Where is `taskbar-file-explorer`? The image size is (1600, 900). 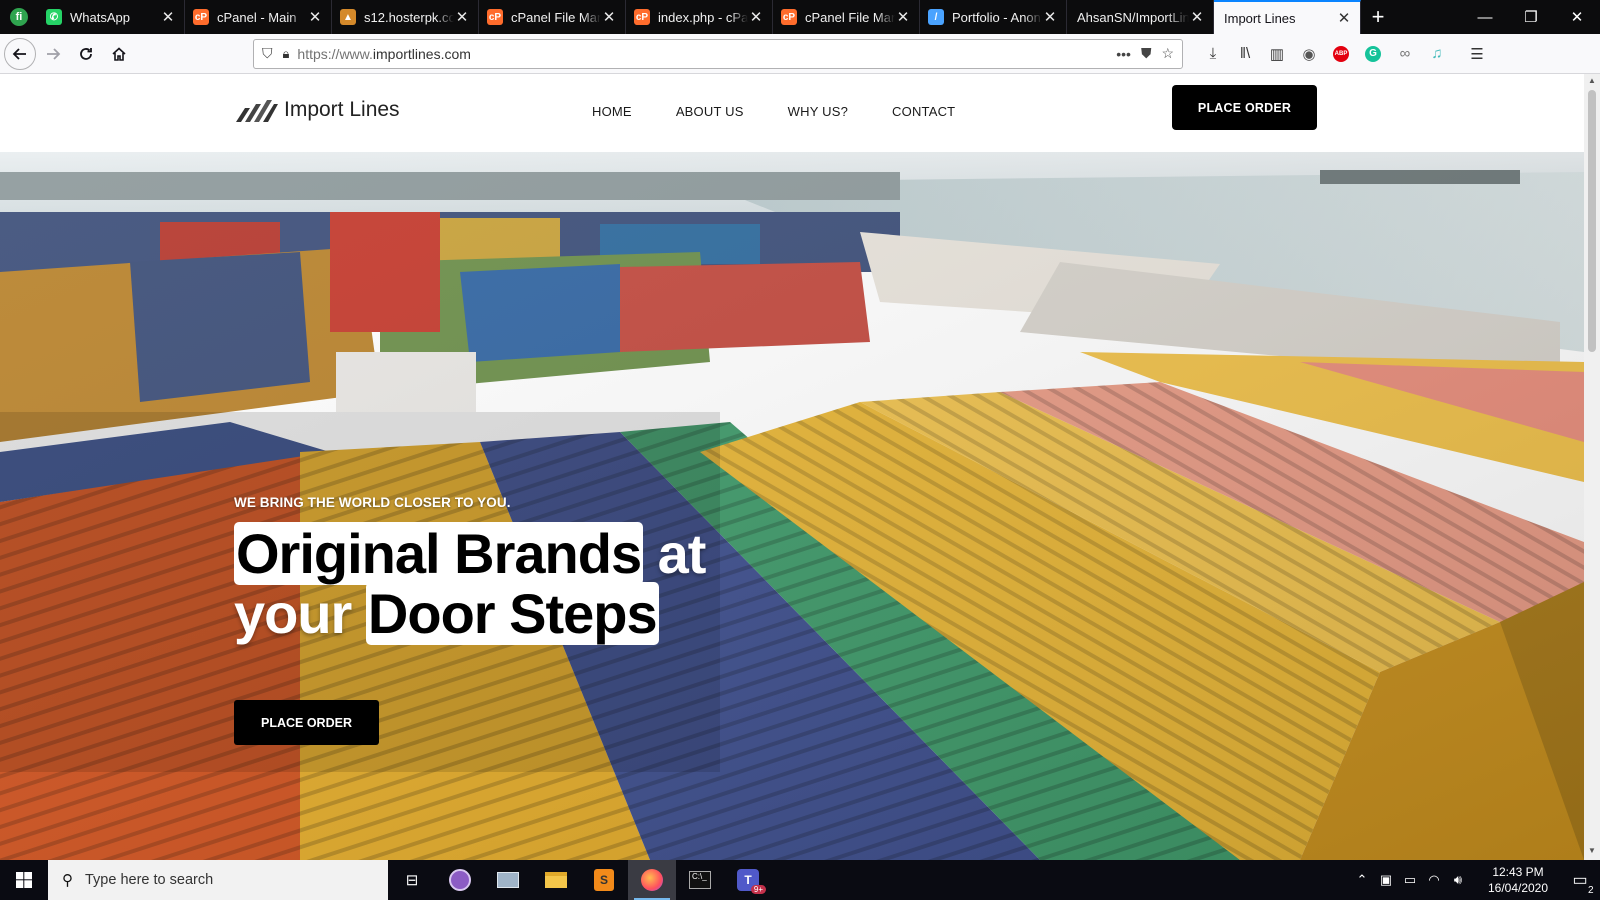 taskbar-file-explorer is located at coordinates (556, 880).